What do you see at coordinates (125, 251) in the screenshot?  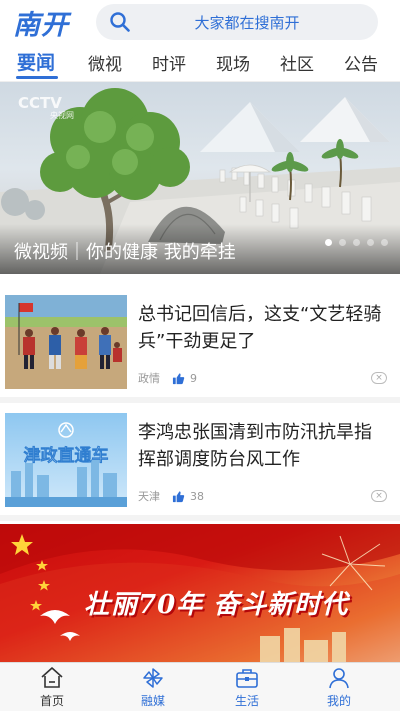 I see `banner-caption: 微视频｜你的健康 我的牵挂` at bounding box center [125, 251].